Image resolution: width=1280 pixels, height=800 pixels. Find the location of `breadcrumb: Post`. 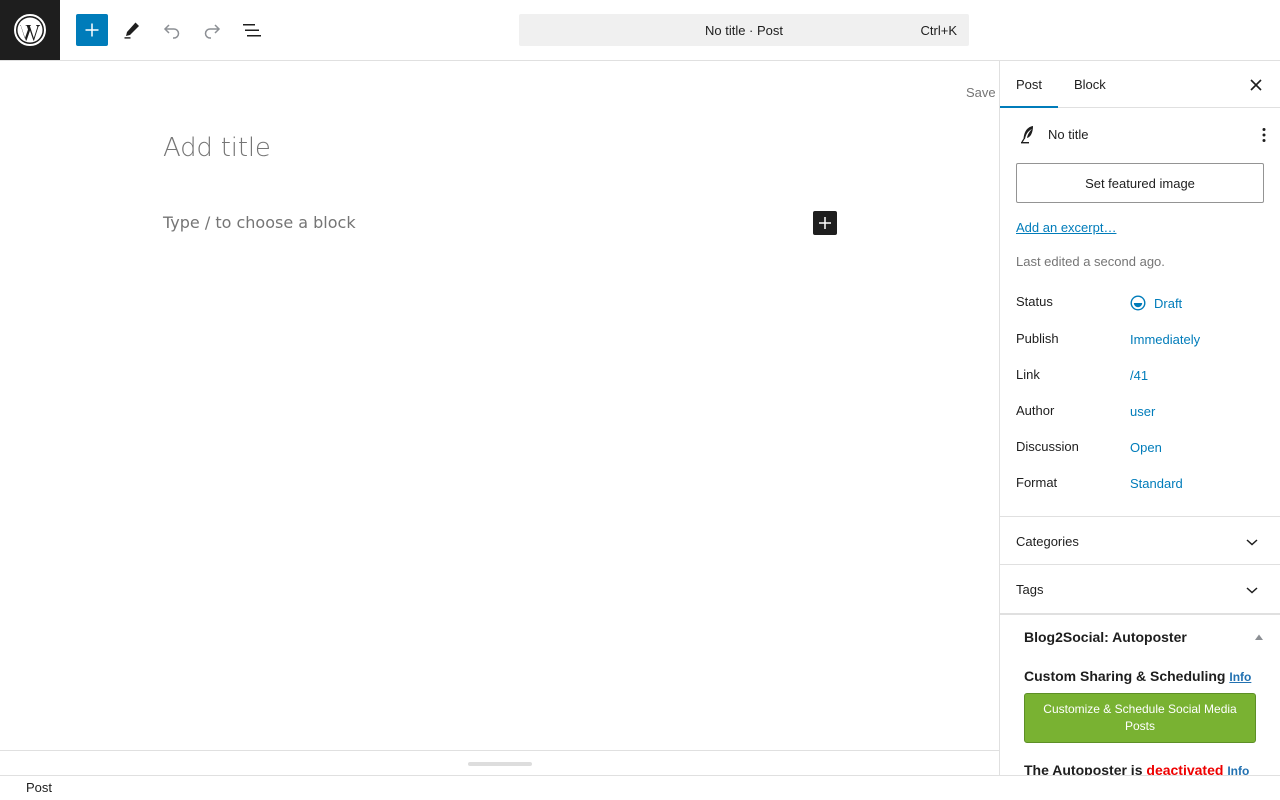

breadcrumb: Post is located at coordinates (39, 787).